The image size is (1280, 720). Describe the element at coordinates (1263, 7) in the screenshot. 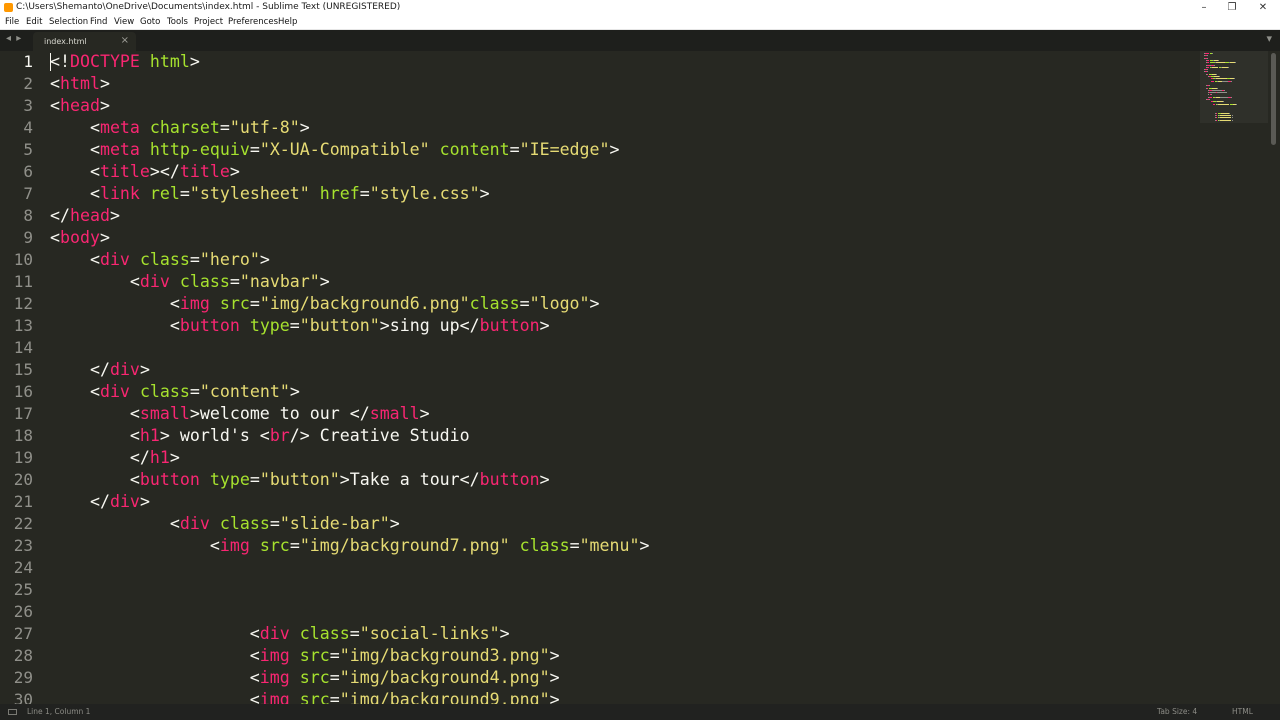

I see `close-window-button: ✕` at that location.